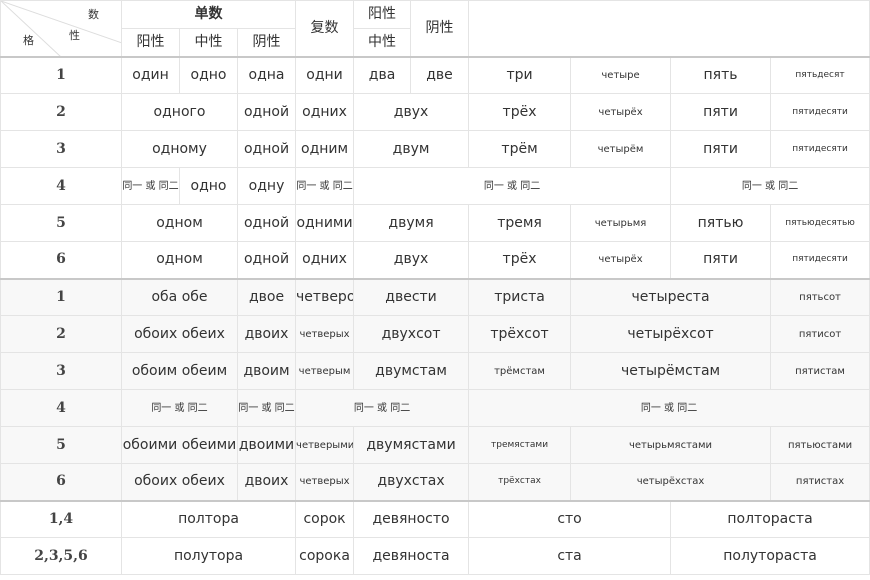  I want to click on case-number: 2,3,5,6, so click(61, 556).